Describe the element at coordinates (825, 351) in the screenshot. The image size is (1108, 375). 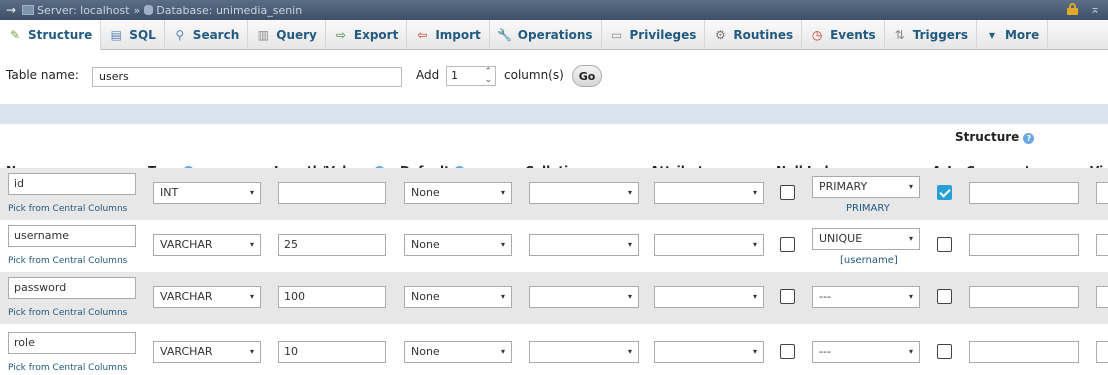
I see `index-value: ---` at that location.